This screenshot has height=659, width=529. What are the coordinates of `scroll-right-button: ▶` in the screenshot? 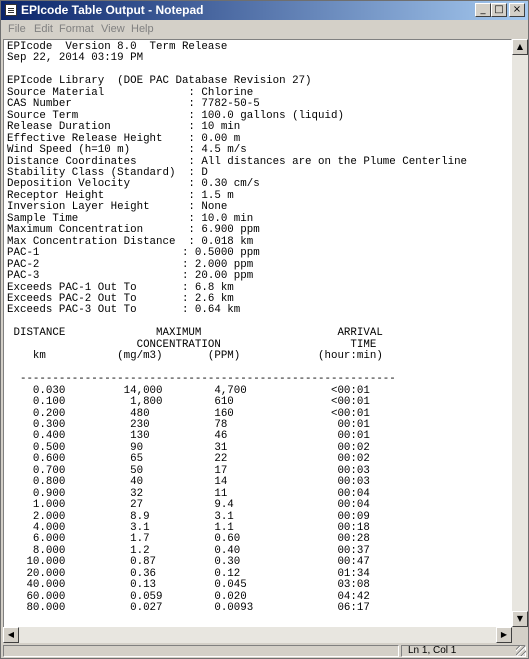 It's located at (504, 635).